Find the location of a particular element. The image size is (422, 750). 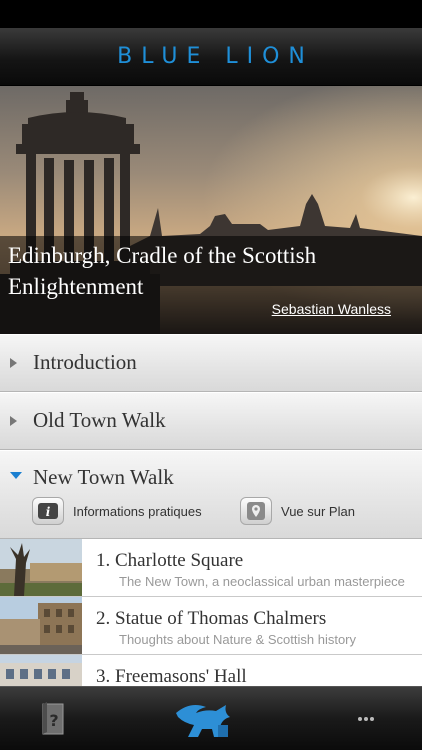

map-view-label: Vue sur Plan is located at coordinates (318, 511).